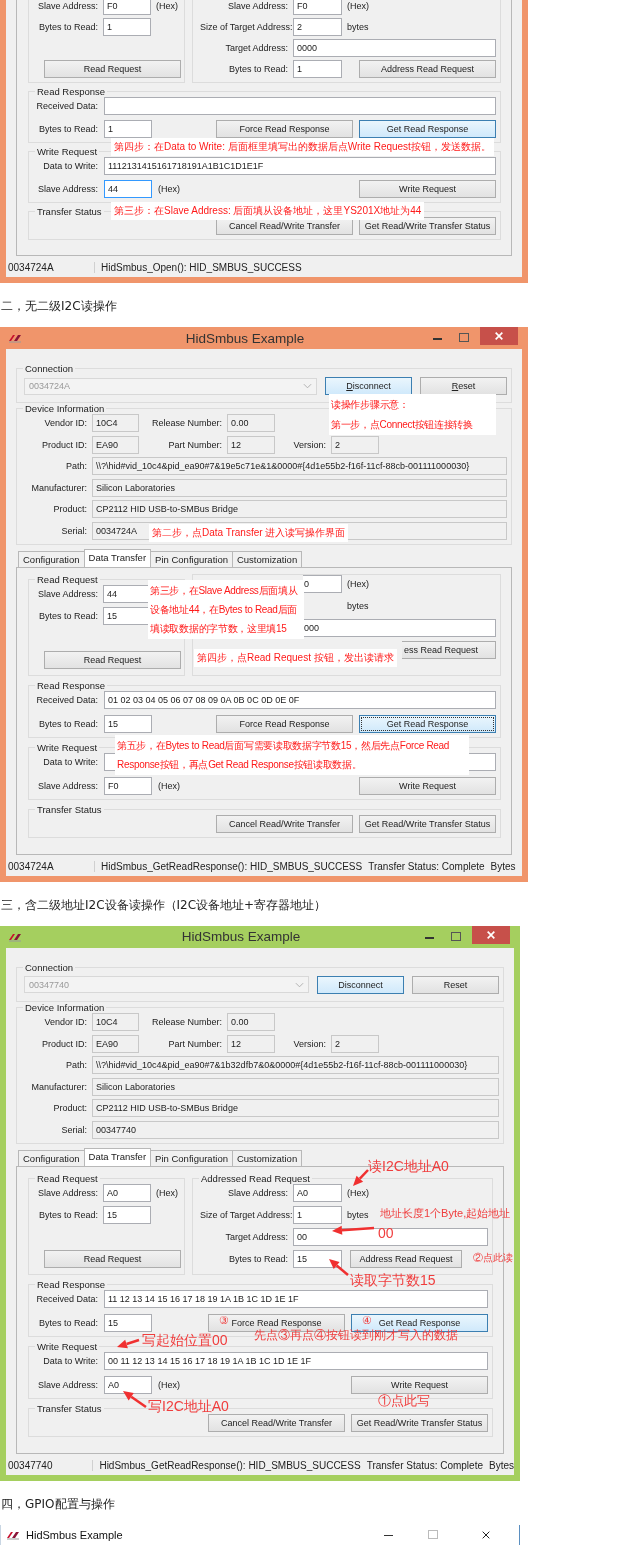  What do you see at coordinates (299, 466) in the screenshot?
I see `text-field: \\?\hid#vid_10c4&pid_ea90#7&19e5c71e&1&0000#{4d1e55b2-f16f-11cf-88cb-001111000030}` at bounding box center [299, 466].